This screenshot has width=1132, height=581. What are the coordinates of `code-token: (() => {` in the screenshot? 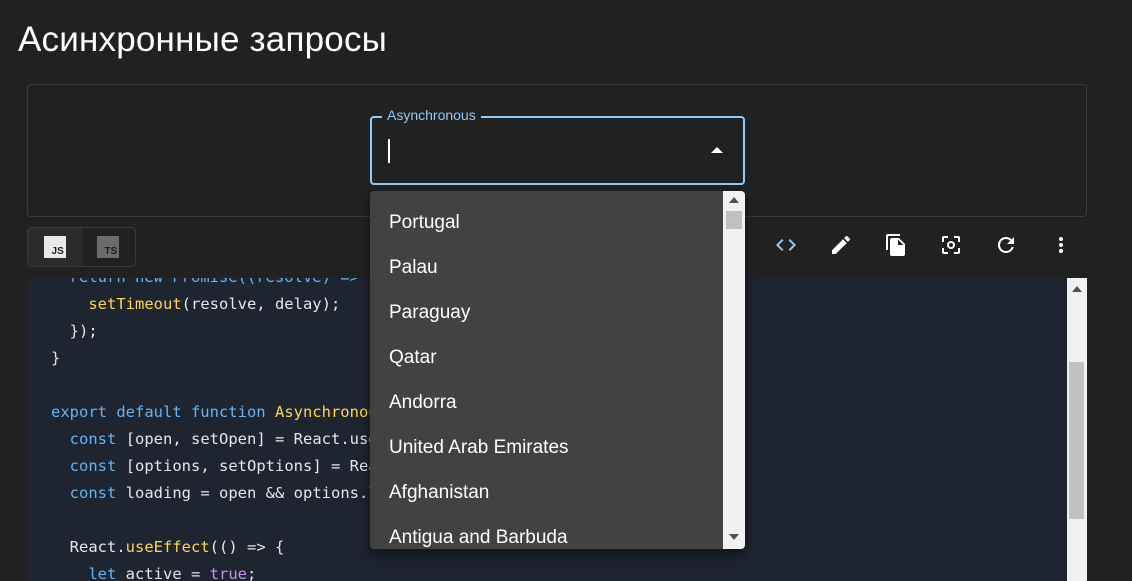 It's located at (247, 547).